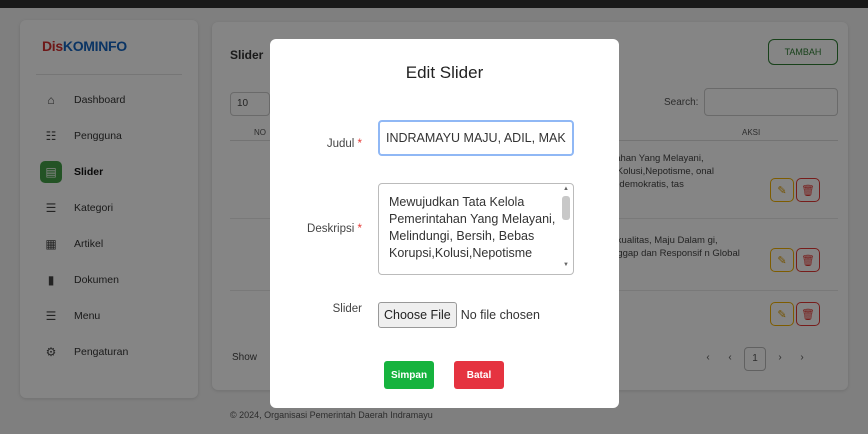 The width and height of the screenshot is (868, 434). What do you see at coordinates (566, 267) in the screenshot?
I see `scroll-down-arrow-icon: ▼` at bounding box center [566, 267].